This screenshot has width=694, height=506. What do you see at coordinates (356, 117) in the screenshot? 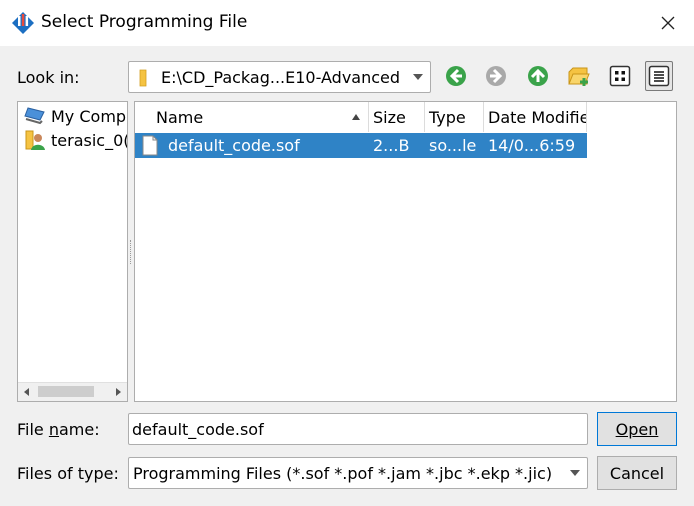
I see `sort-ascending-icon` at bounding box center [356, 117].